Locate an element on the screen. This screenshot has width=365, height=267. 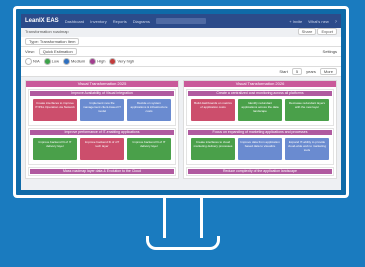
column-header: Visual Transformation 2026 is located at coordinates (260, 84).